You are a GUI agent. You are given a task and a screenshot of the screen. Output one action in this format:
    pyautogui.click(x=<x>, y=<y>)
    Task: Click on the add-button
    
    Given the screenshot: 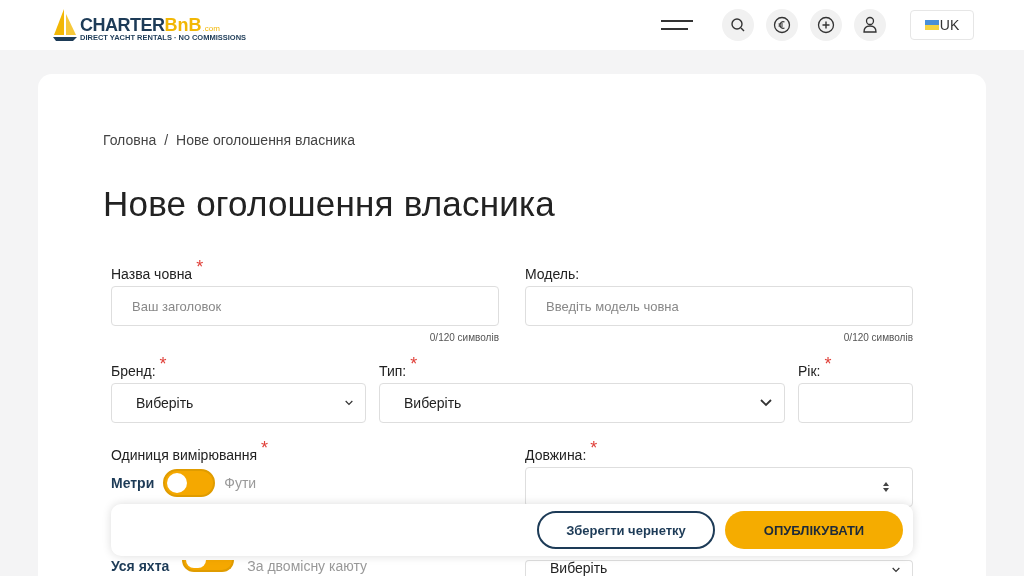 What is the action you would take?
    pyautogui.click(x=826, y=25)
    